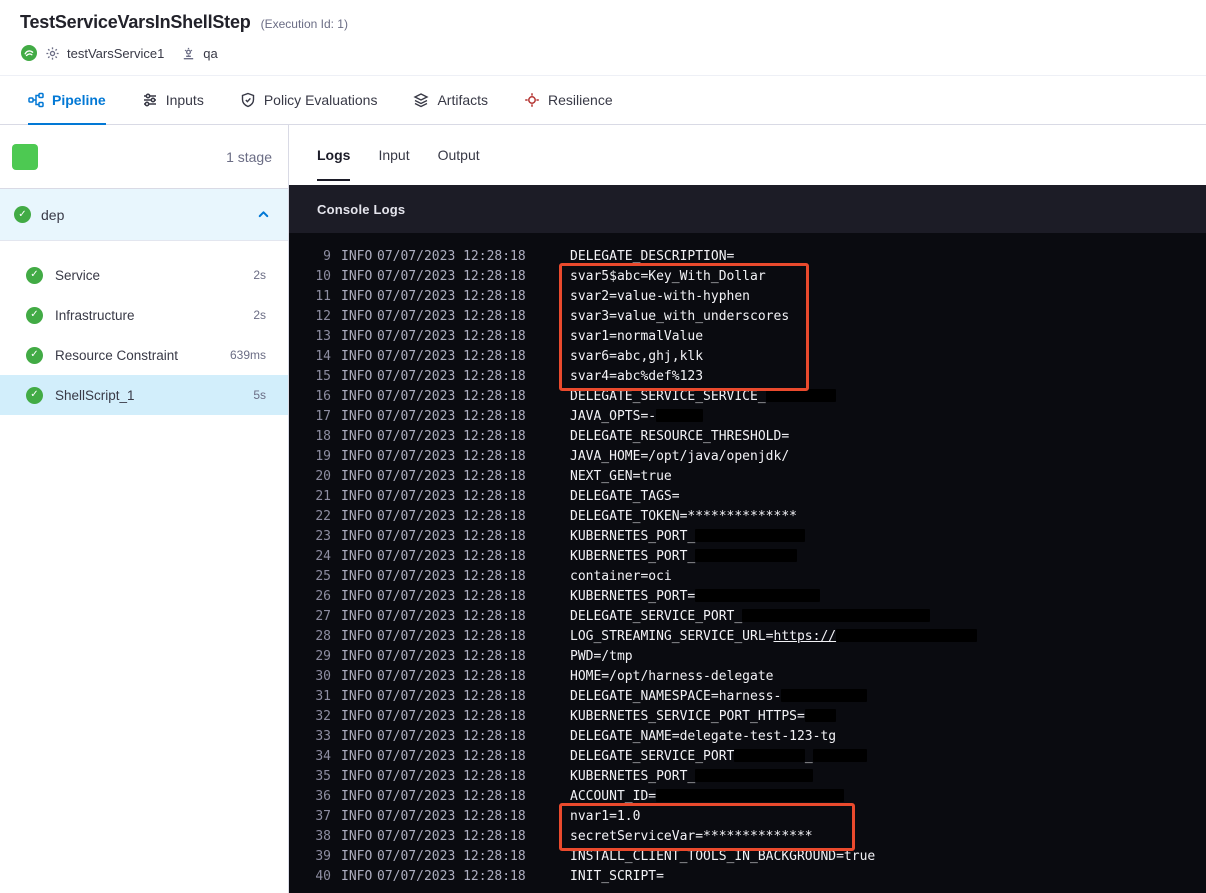 Image resolution: width=1206 pixels, height=893 pixels. Describe the element at coordinates (757, 477) in the screenshot. I see `log-line-20: 20 INFO 07/07/2023 12:28:18 NEXT_GEN=true` at that location.